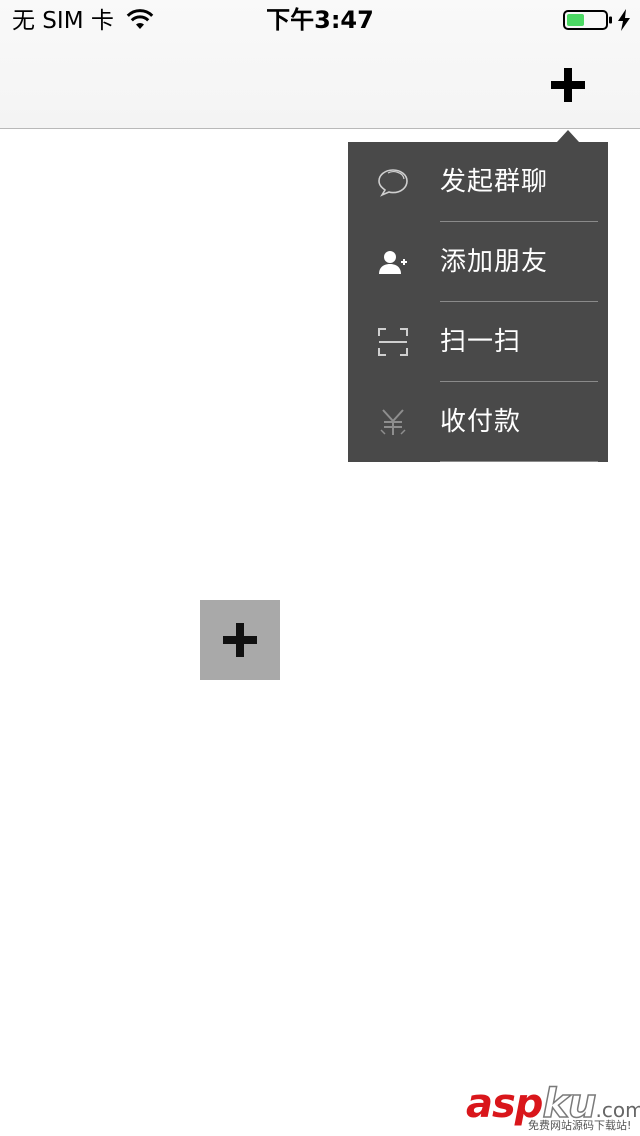  I want to click on payment-icon, so click(393, 422).